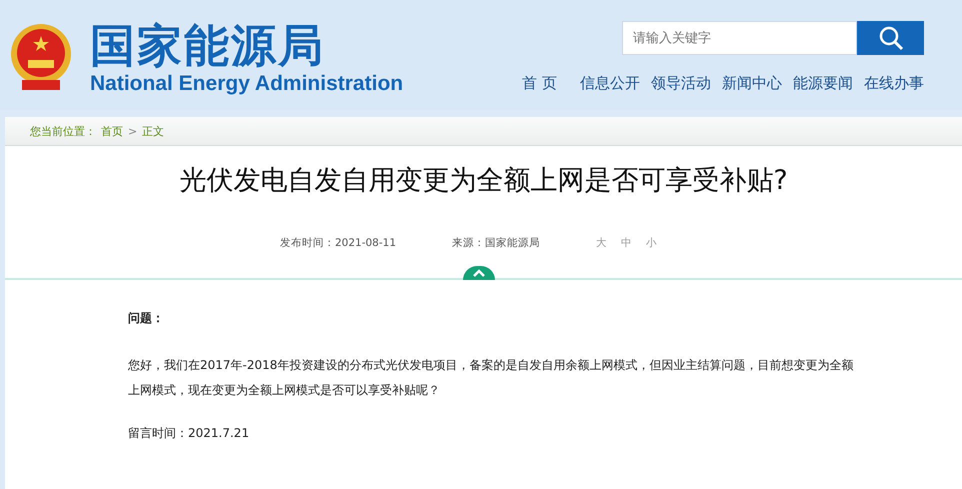 The width and height of the screenshot is (962, 489). Describe the element at coordinates (112, 131) in the screenshot. I see `breadcrumb-link: 首页` at that location.